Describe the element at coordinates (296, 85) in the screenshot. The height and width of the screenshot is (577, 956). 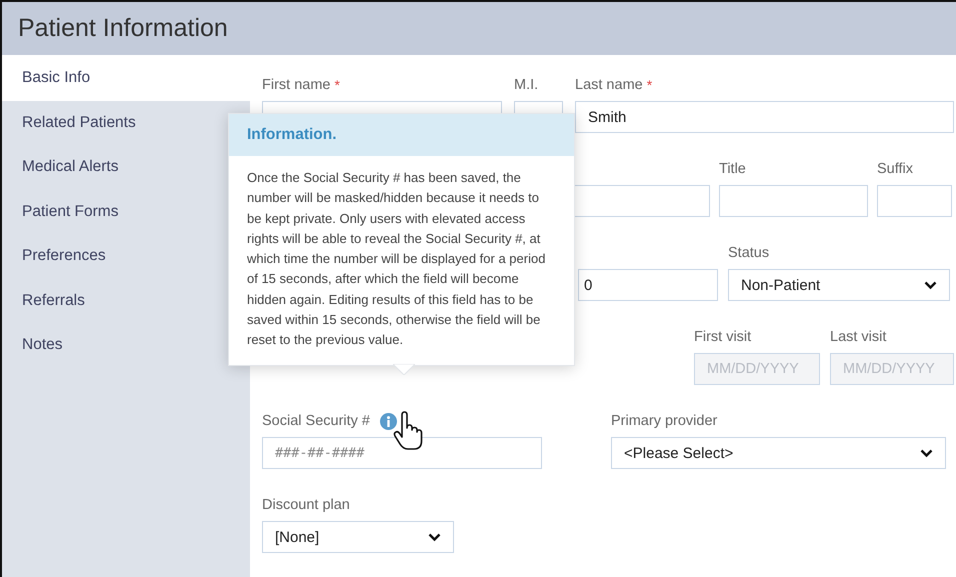
I see `field-label: First name` at that location.